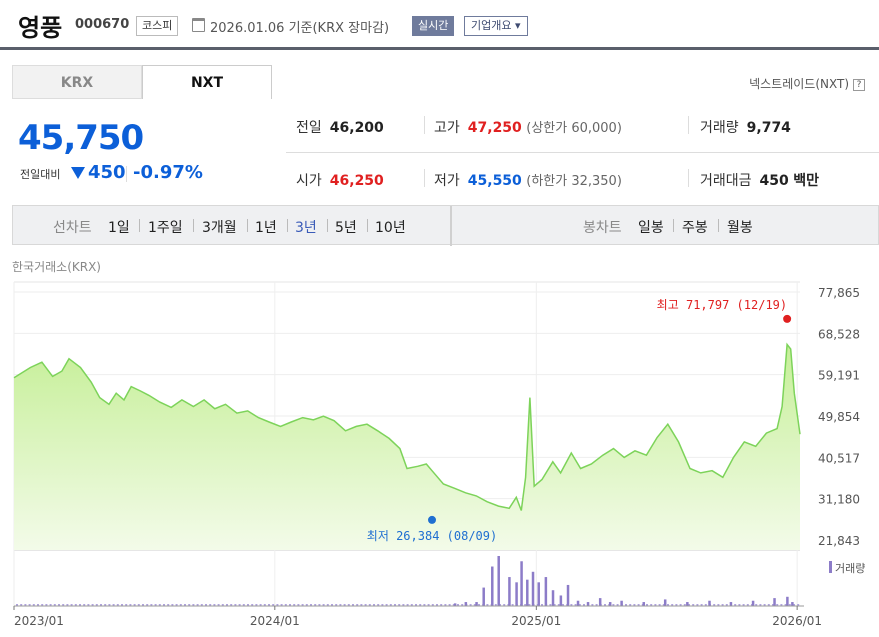 The image size is (879, 637). I want to click on y-tick-label: 40,517, so click(839, 458).